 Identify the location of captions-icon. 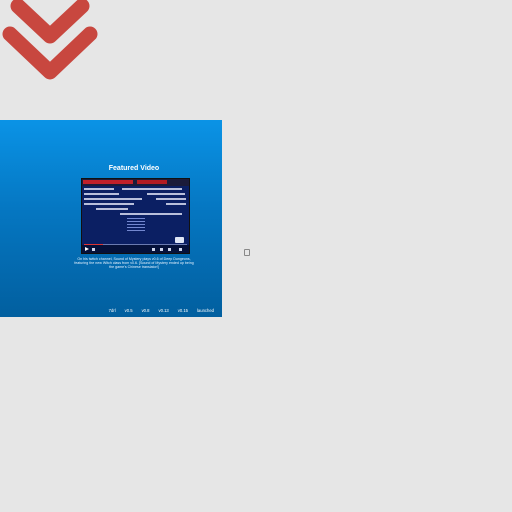
(161, 249).